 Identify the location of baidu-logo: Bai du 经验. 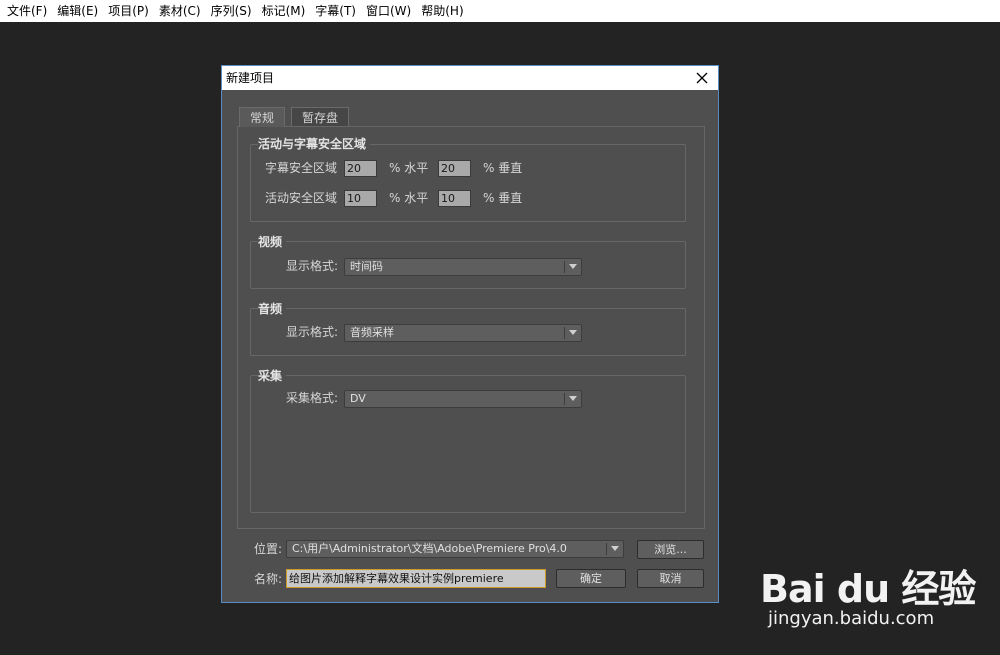
(868, 589).